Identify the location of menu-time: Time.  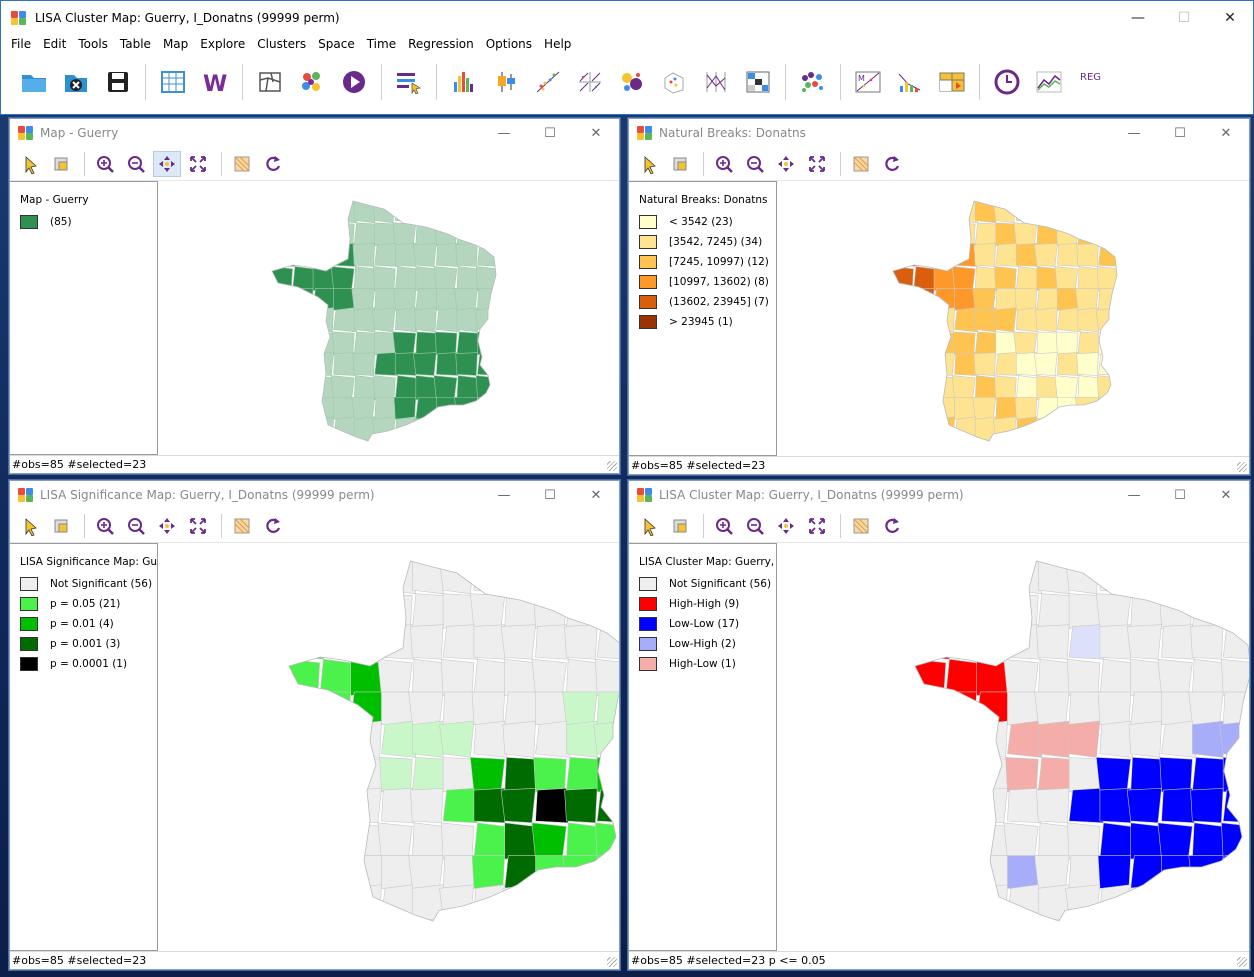
(381, 44).